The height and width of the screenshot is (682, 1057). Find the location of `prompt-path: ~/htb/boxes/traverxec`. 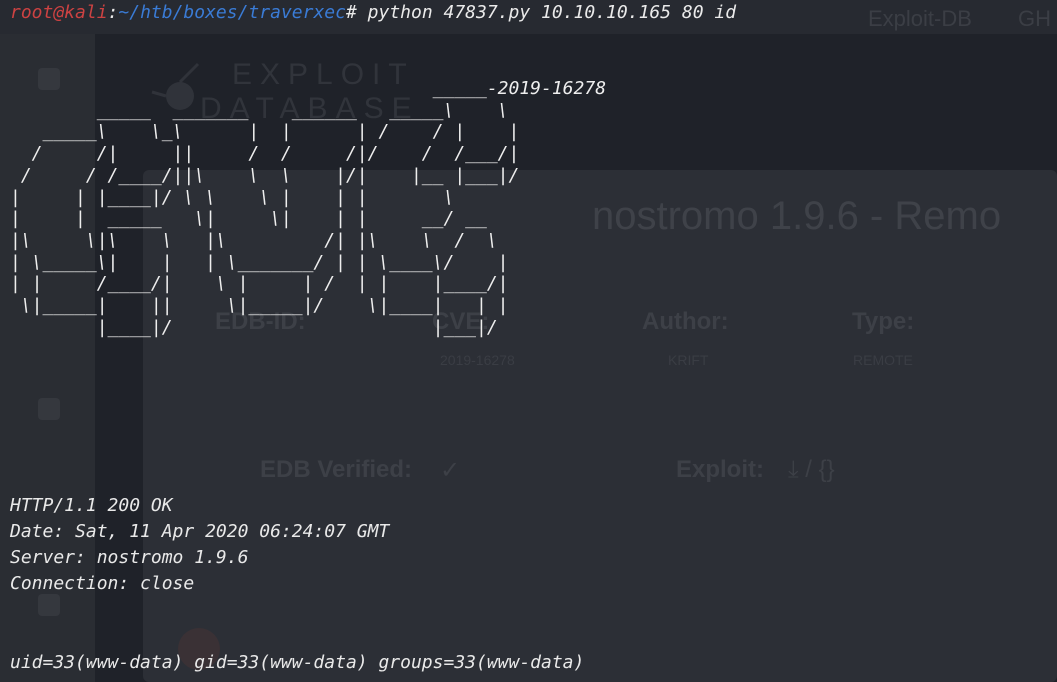

prompt-path: ~/htb/boxes/traverxec is located at coordinates (232, 12).